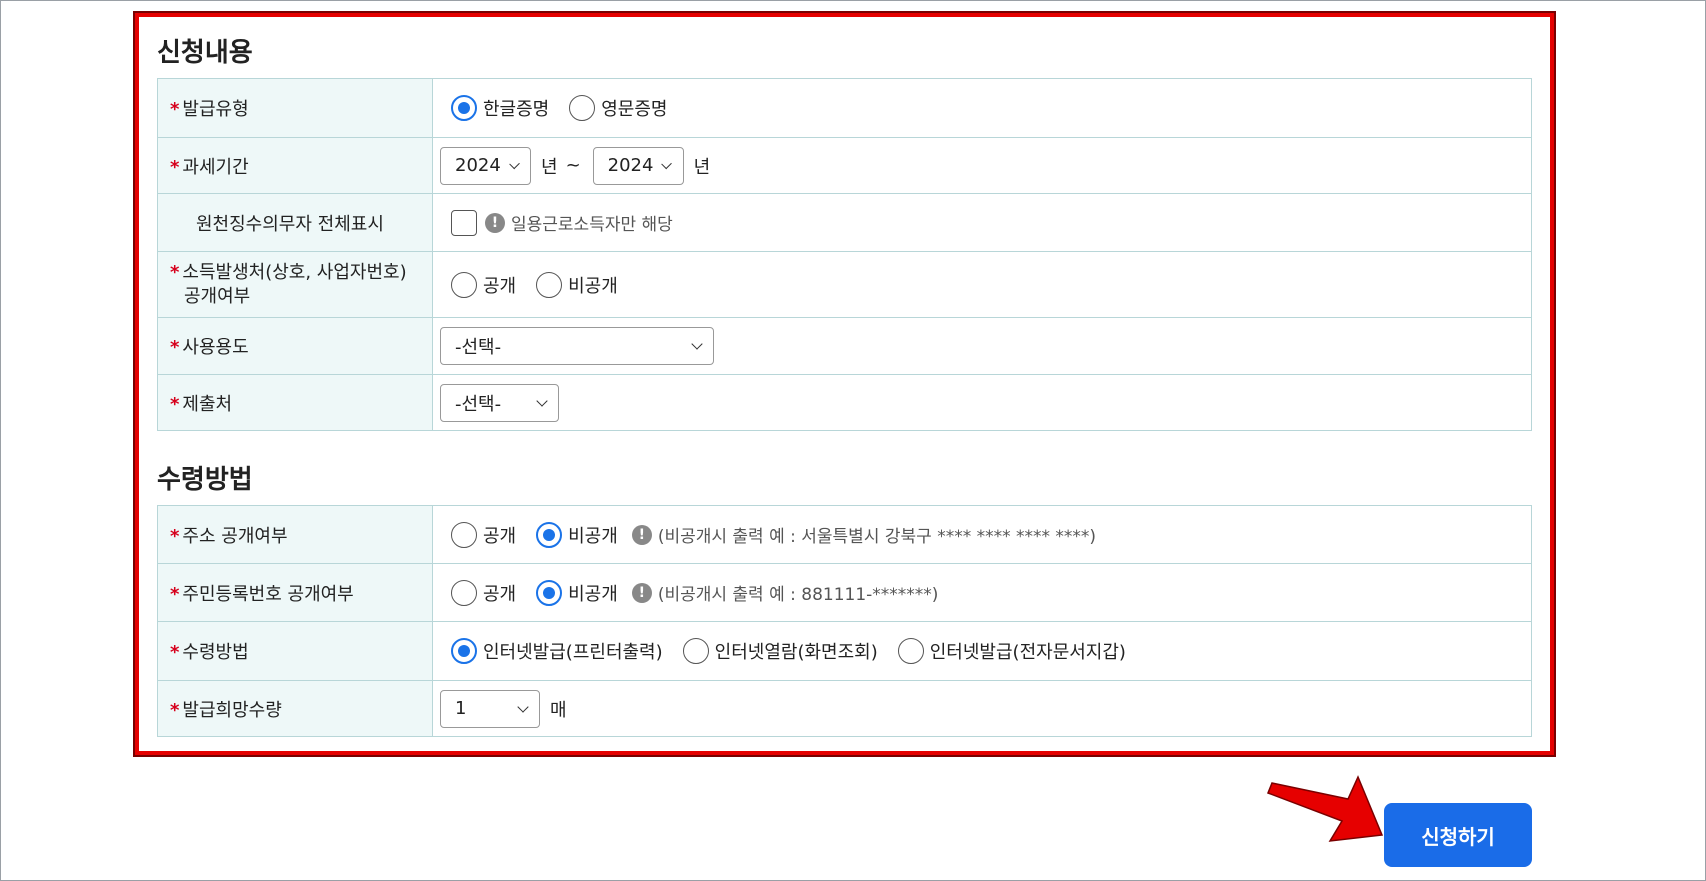 Image resolution: width=1706 pixels, height=881 pixels. Describe the element at coordinates (1458, 835) in the screenshot. I see `apply-button: 신청하기` at that location.